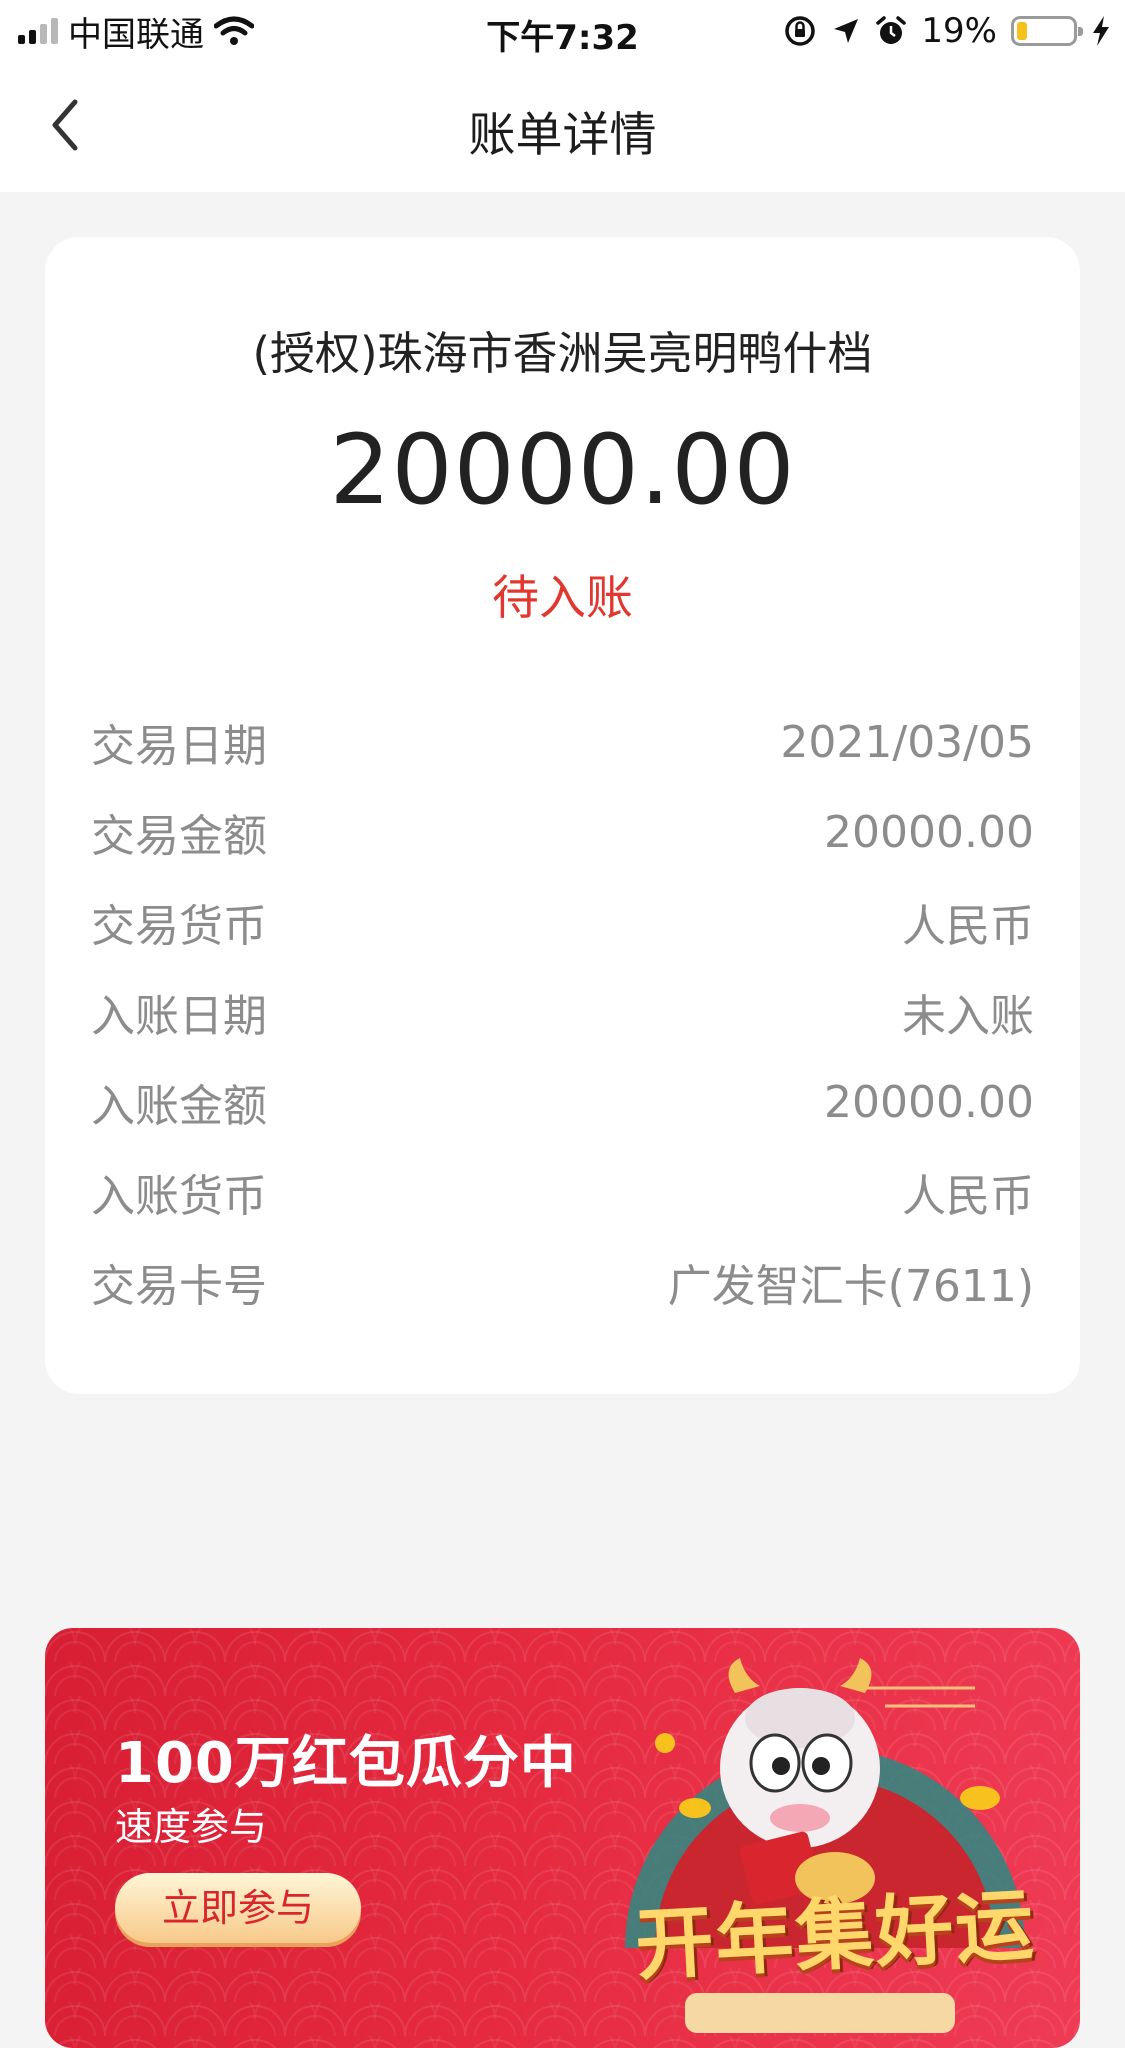  Describe the element at coordinates (562, 1192) in the screenshot. I see `detail-row: 入账货币 人民币` at that location.